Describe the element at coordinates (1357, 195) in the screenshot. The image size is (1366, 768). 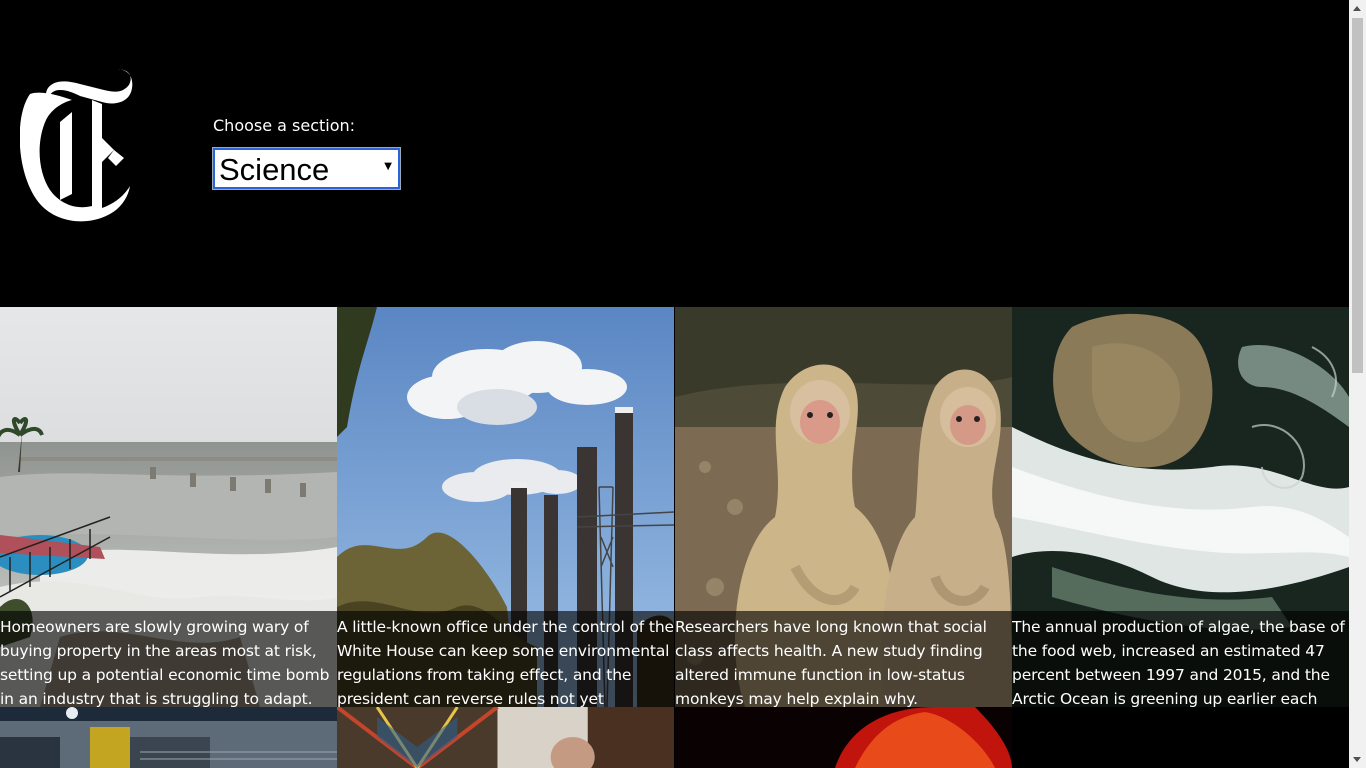
I see `scrollbar-thumb` at that location.